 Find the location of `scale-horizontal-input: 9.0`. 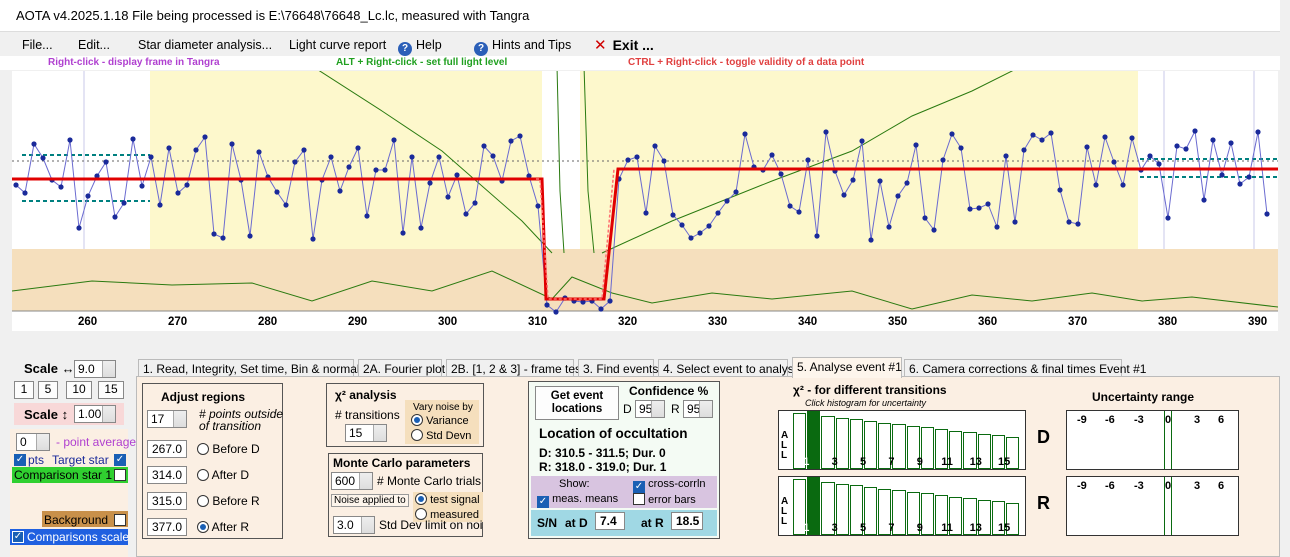

scale-horizontal-input: 9.0 is located at coordinates (95, 369).